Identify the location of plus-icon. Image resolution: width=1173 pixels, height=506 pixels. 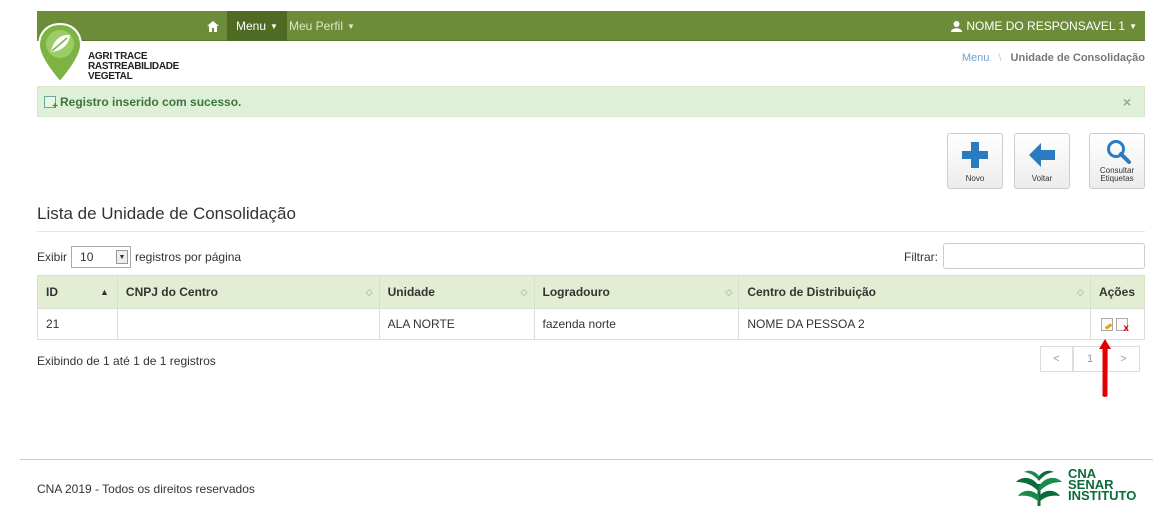
(975, 155).